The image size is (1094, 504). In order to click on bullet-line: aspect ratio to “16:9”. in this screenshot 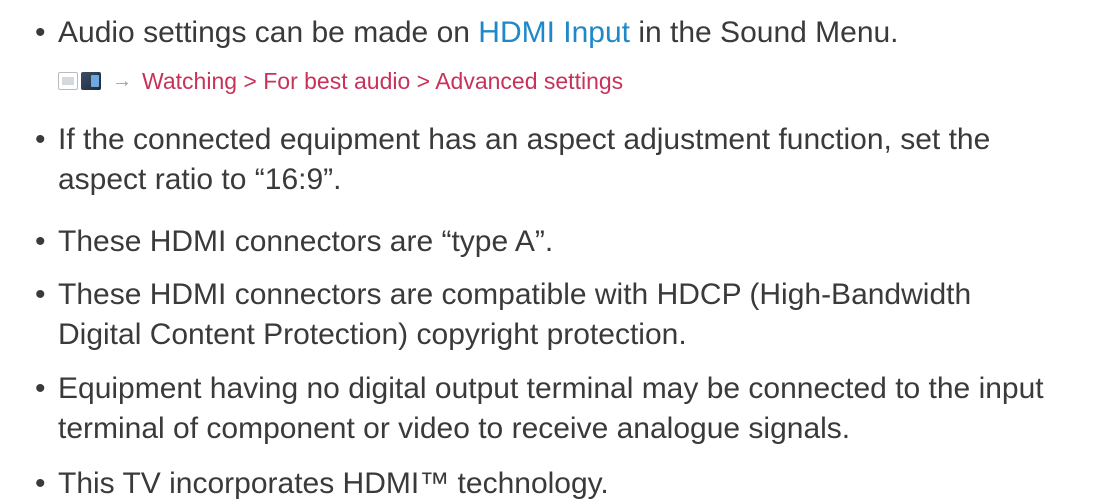, I will do `click(200, 179)`.